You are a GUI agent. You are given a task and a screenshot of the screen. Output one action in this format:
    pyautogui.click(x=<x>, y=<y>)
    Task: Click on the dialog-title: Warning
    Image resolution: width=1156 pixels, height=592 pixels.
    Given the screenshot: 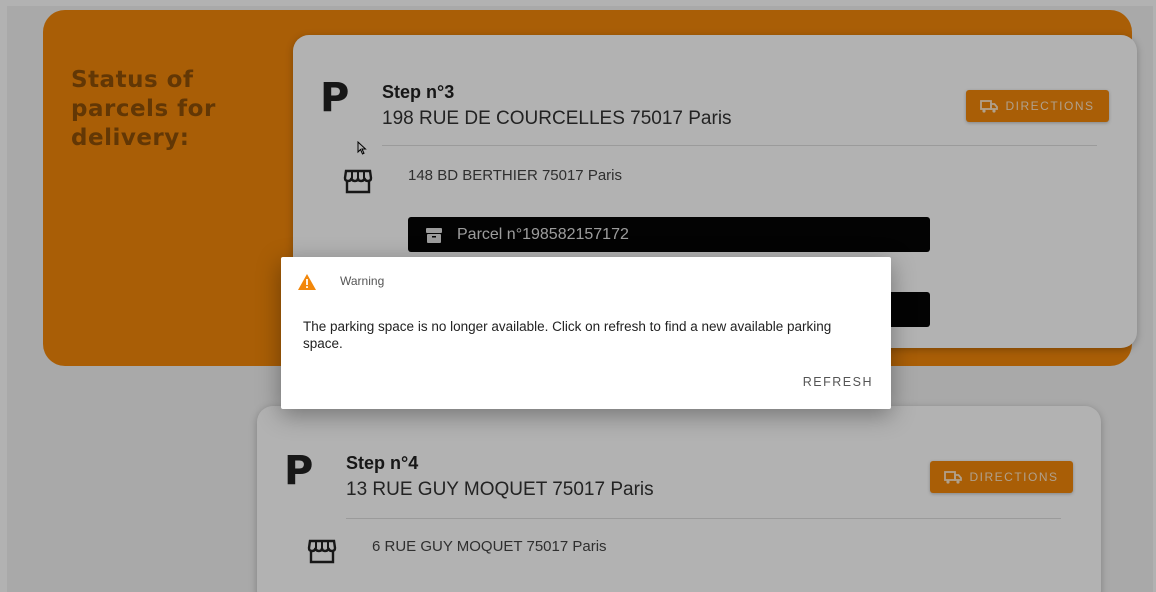 What is the action you would take?
    pyautogui.click(x=362, y=281)
    